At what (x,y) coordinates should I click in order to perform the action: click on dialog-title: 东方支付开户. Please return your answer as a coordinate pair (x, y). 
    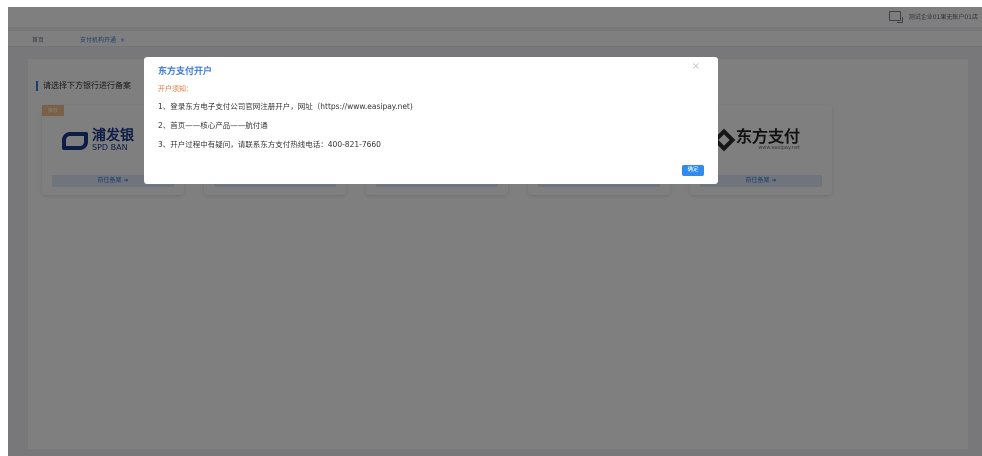
    Looking at the image, I should click on (185, 72).